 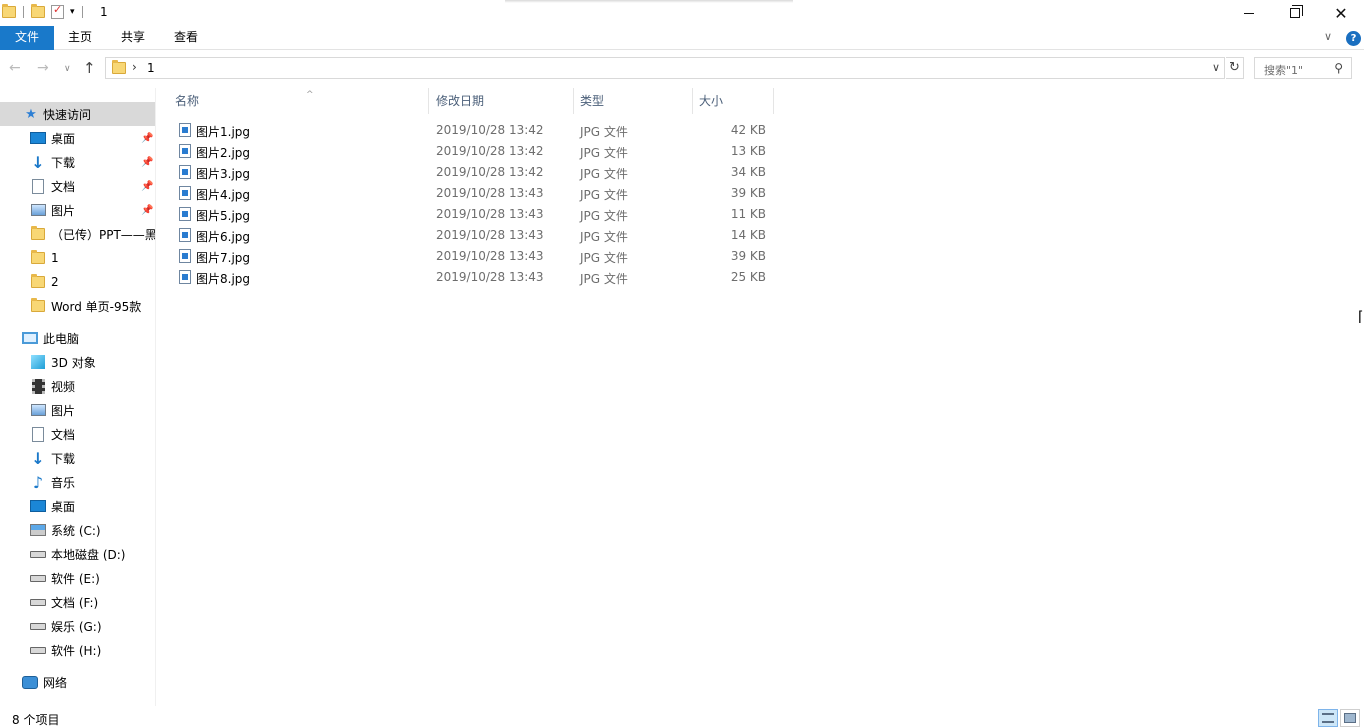 What do you see at coordinates (1216, 67) in the screenshot?
I see `address-dropdown-chevron-icon: ∨` at bounding box center [1216, 67].